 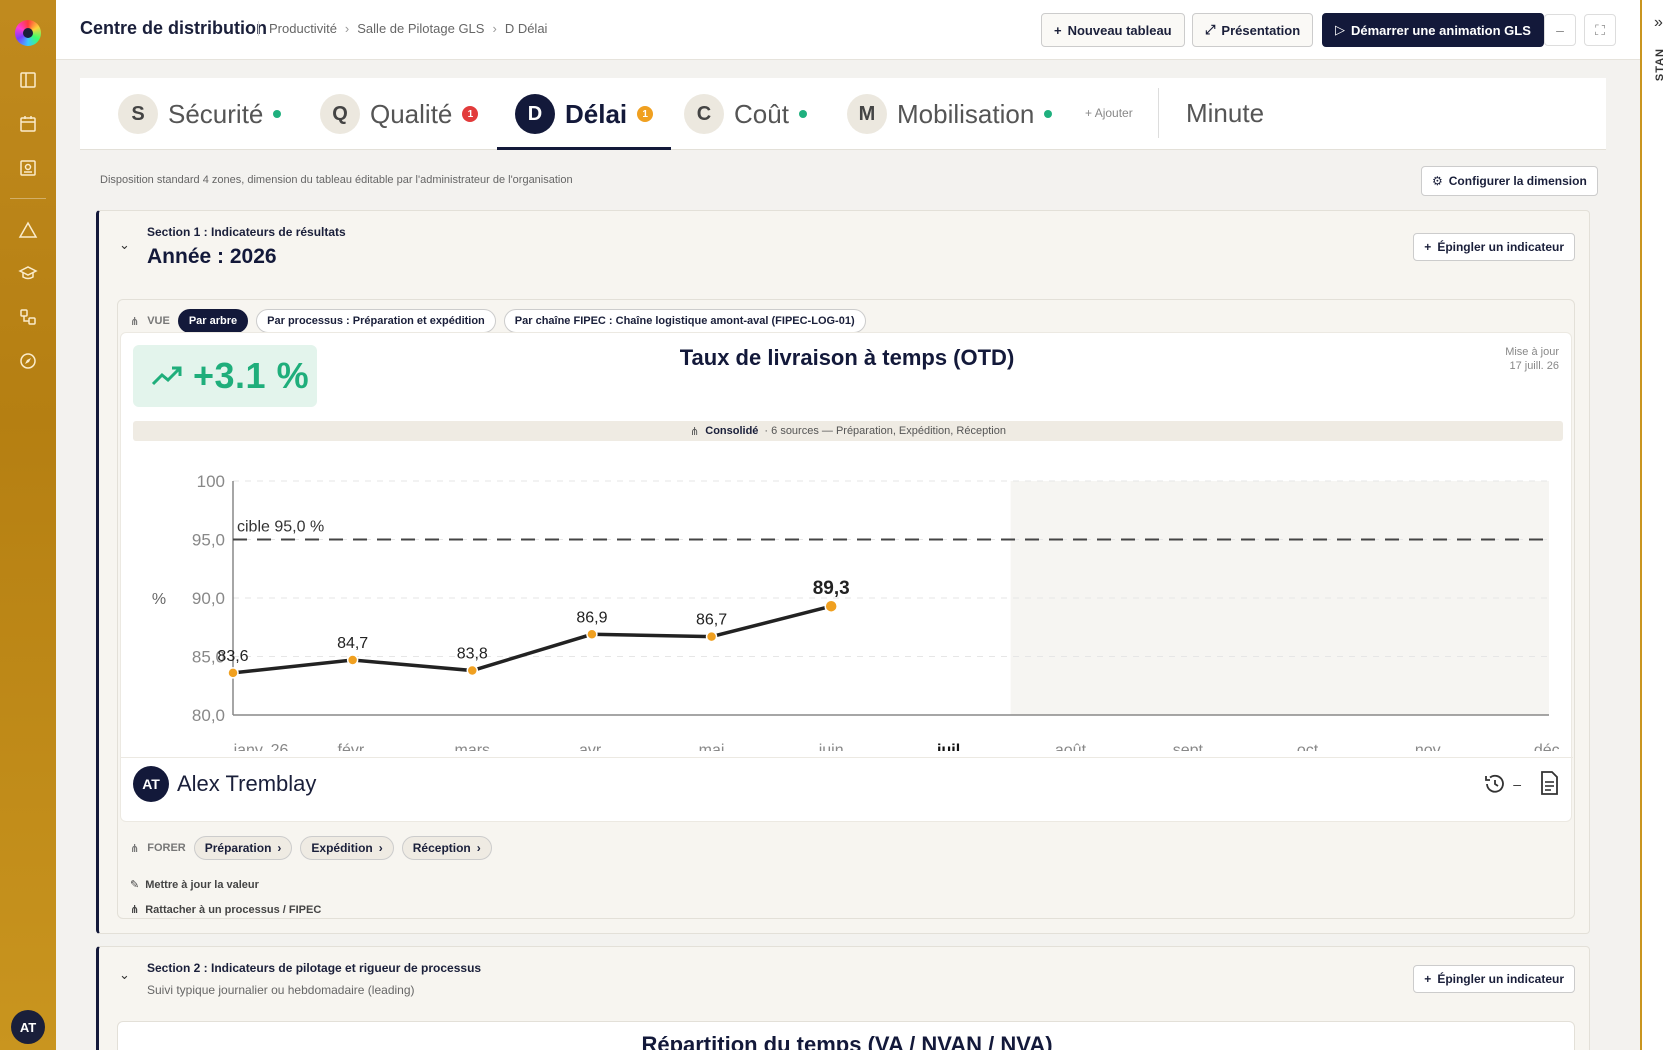 I want to click on owner-name: Alex Tremblay, so click(x=247, y=783).